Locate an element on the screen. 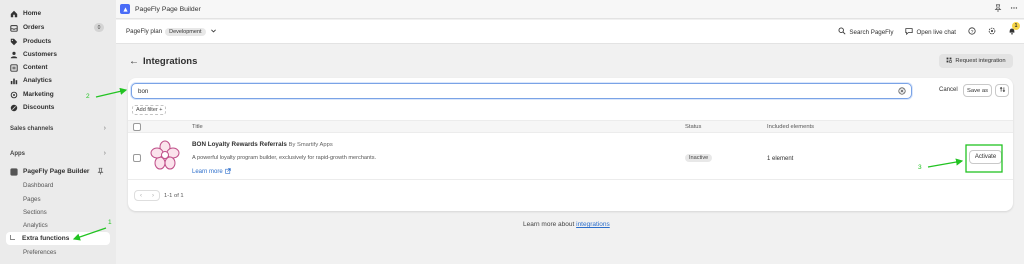 The width and height of the screenshot is (1024, 264). sidebar-item-products: Products is located at coordinates (57, 41).